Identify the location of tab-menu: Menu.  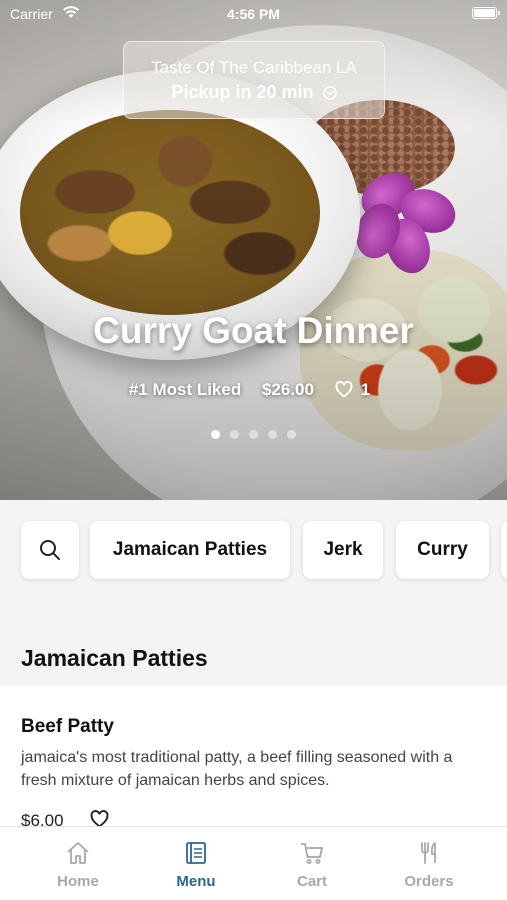
(196, 863).